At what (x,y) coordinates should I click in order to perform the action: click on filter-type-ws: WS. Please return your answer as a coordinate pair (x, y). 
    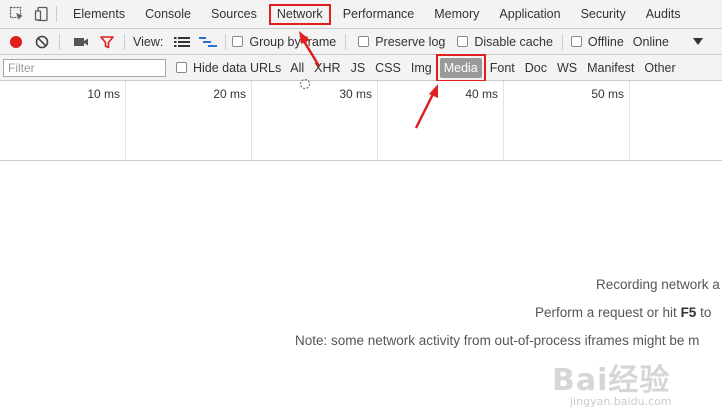
    Looking at the image, I should click on (567, 68).